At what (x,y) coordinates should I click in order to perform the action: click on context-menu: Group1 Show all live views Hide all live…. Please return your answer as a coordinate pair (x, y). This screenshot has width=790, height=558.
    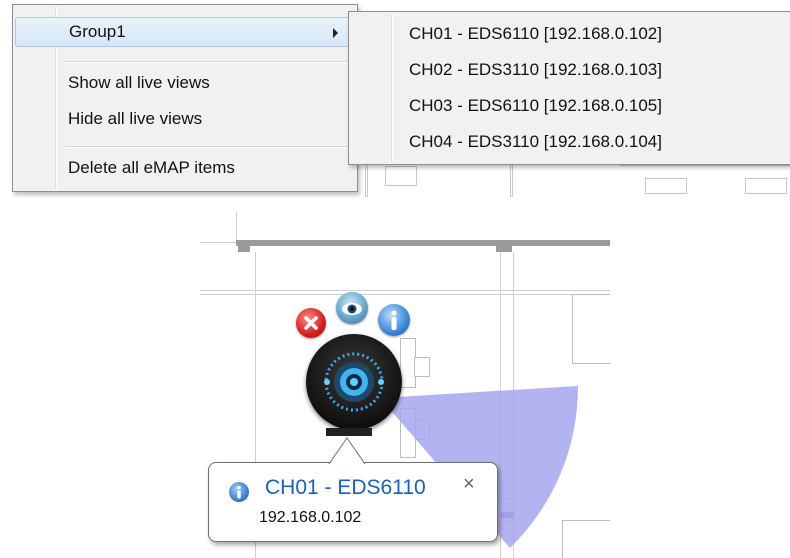
    Looking at the image, I should click on (185, 98).